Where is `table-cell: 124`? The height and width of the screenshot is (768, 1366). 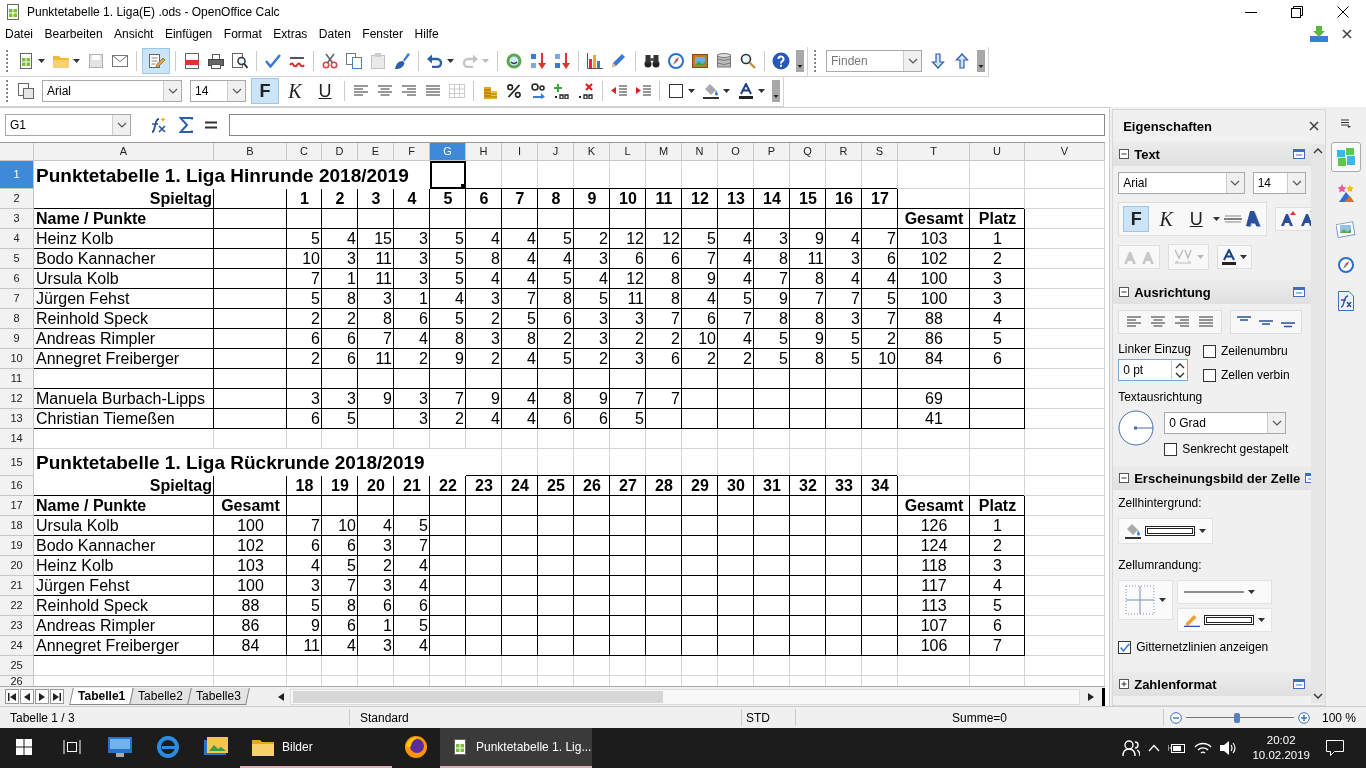
table-cell: 124 is located at coordinates (934, 546).